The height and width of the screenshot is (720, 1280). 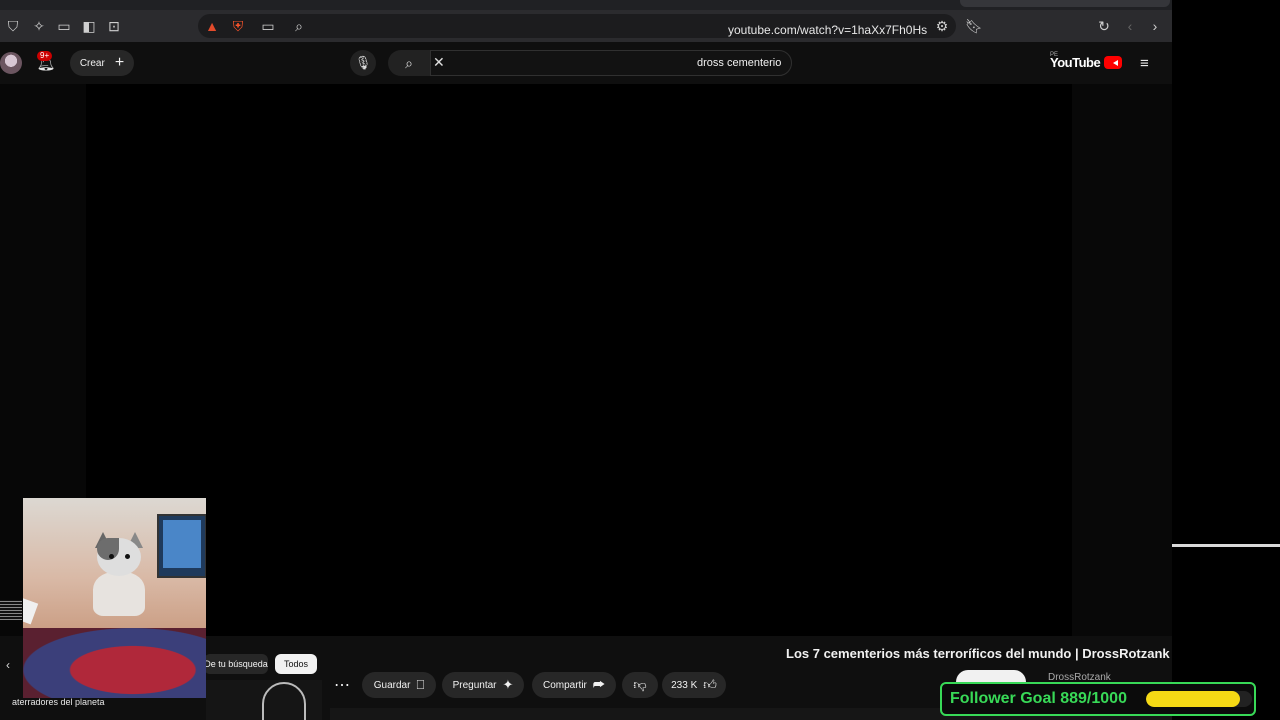 I want to click on right-margin, so click(x=1122, y=360).